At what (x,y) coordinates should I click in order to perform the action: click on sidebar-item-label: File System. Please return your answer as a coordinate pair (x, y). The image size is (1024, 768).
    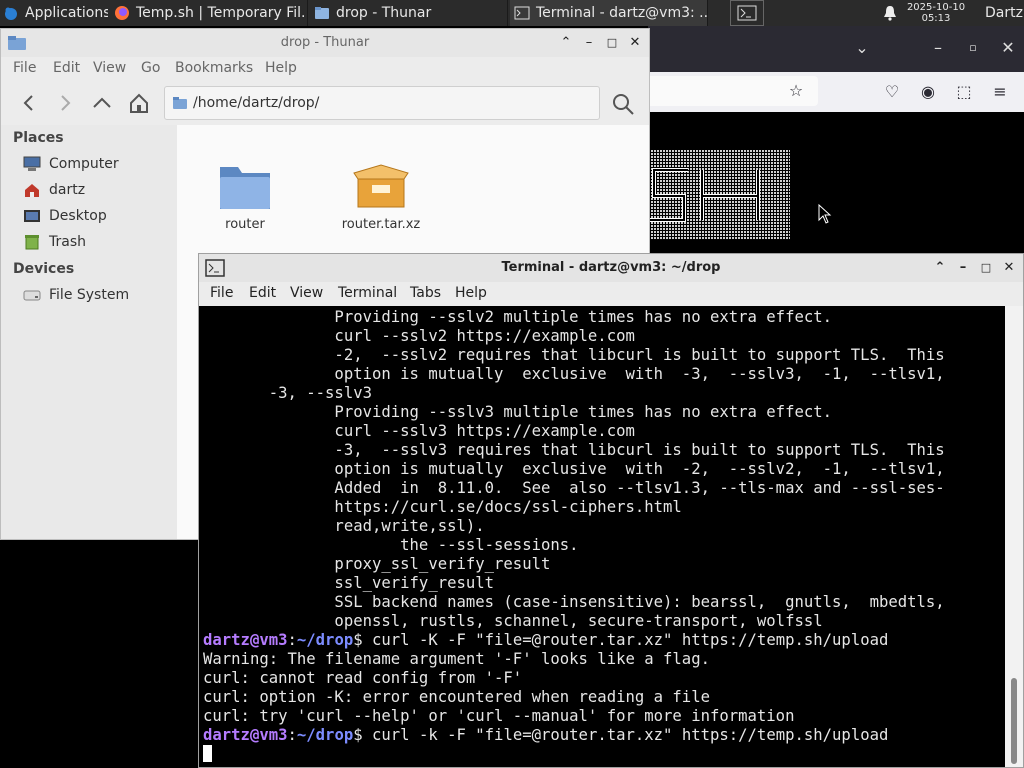
    Looking at the image, I should click on (89, 295).